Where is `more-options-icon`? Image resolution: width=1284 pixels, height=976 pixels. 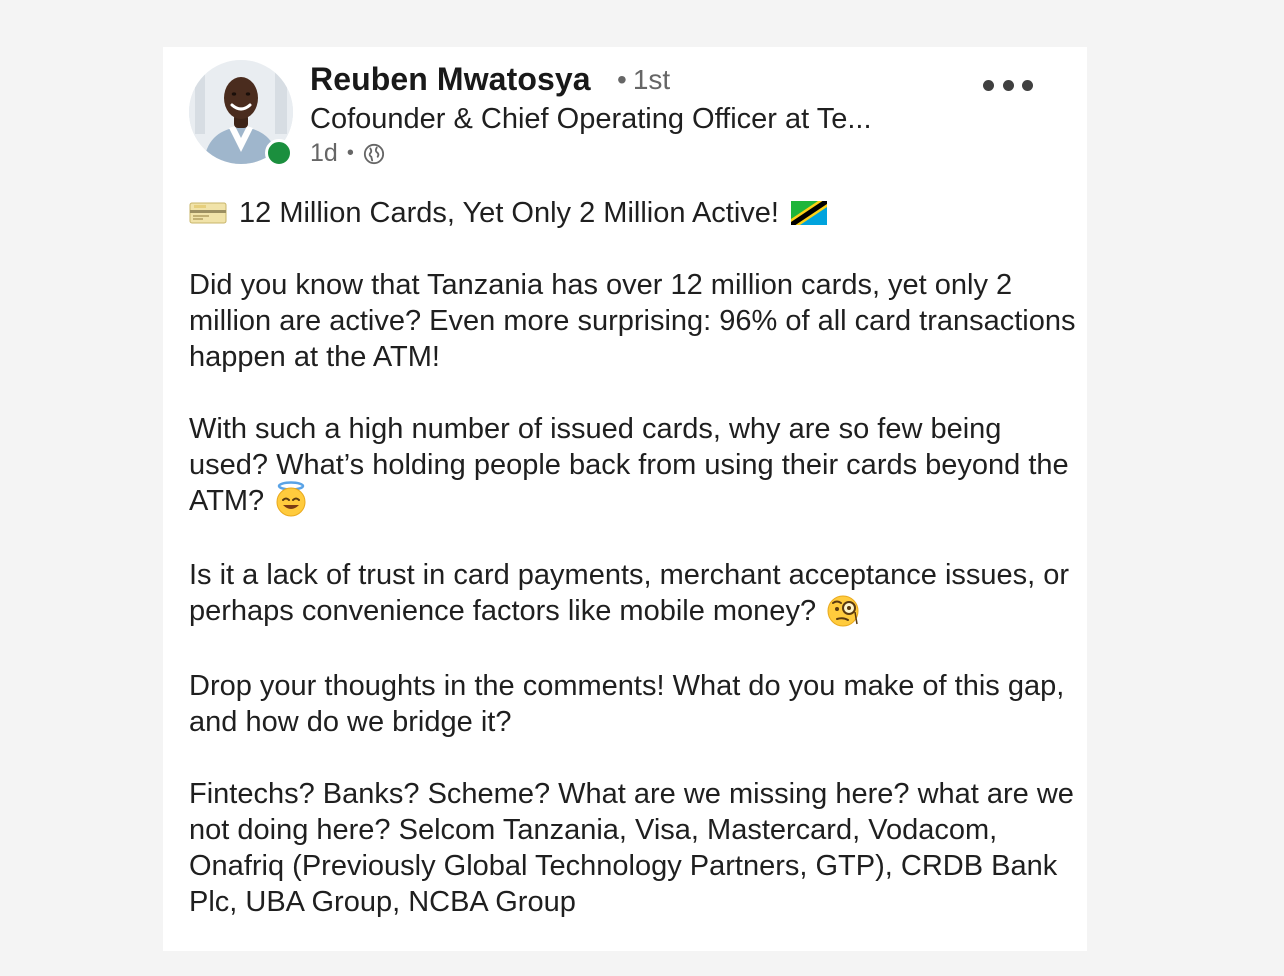
more-options-icon is located at coordinates (1008, 85).